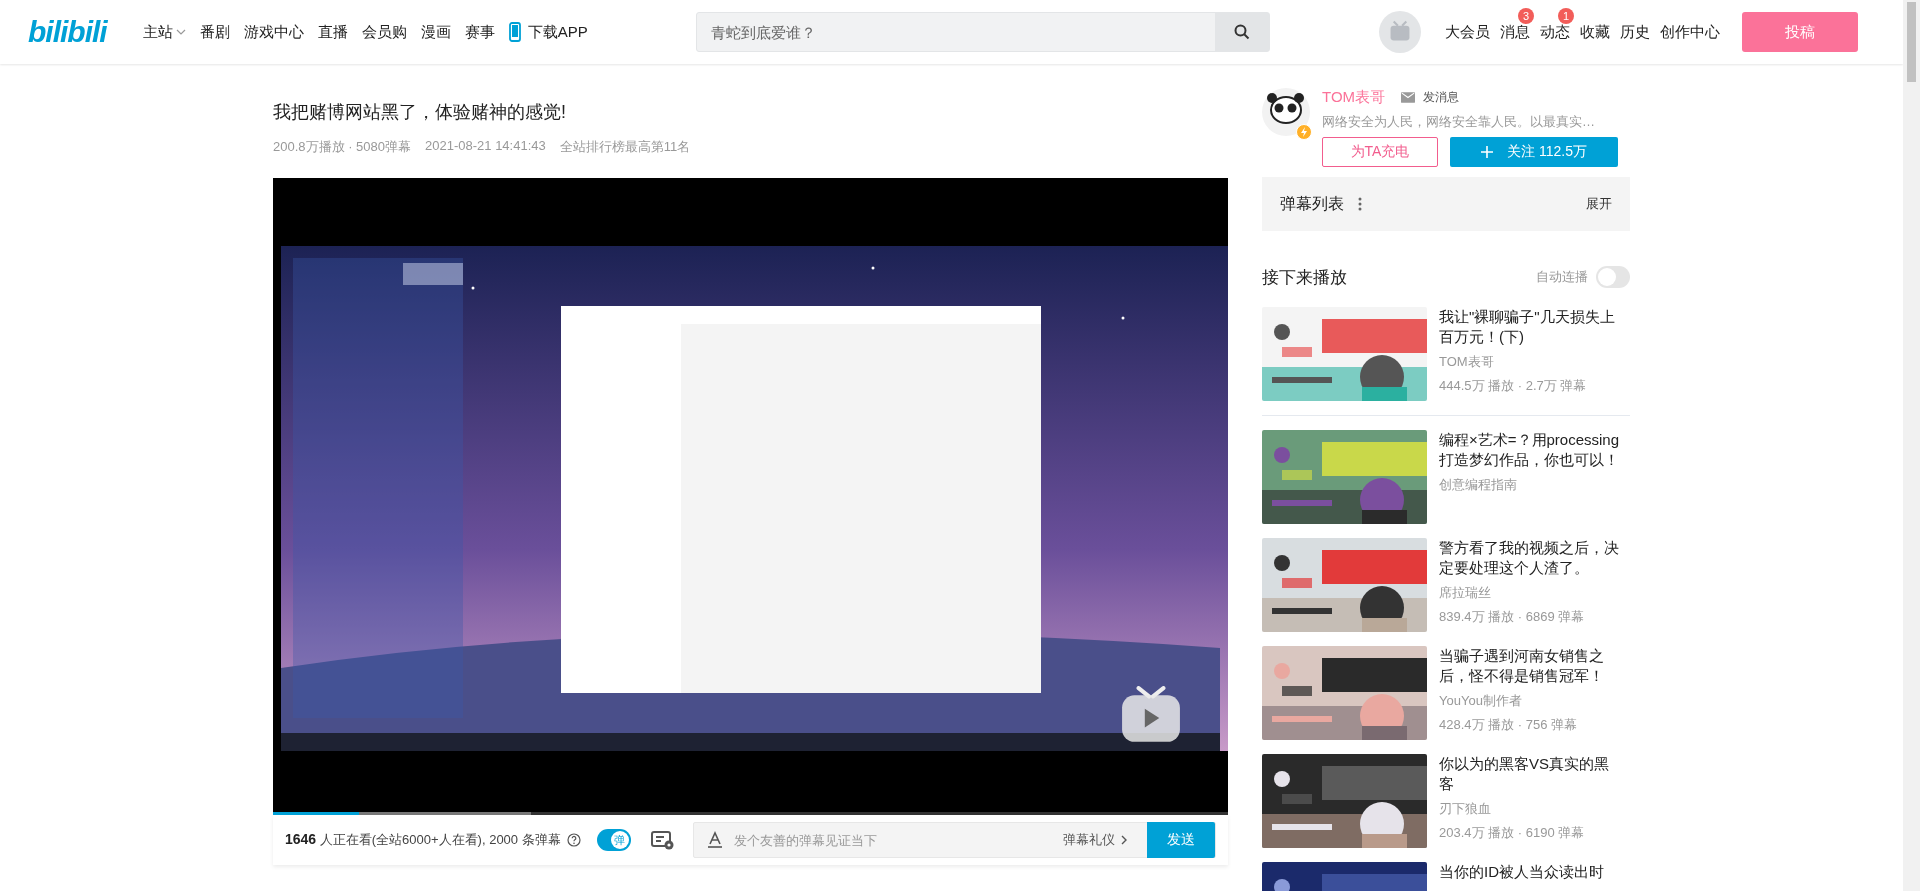 The width and height of the screenshot is (1920, 891). What do you see at coordinates (1513, 386) in the screenshot?
I see `video-stats: 444.5万 播放 · 2.7万 弹幕` at bounding box center [1513, 386].